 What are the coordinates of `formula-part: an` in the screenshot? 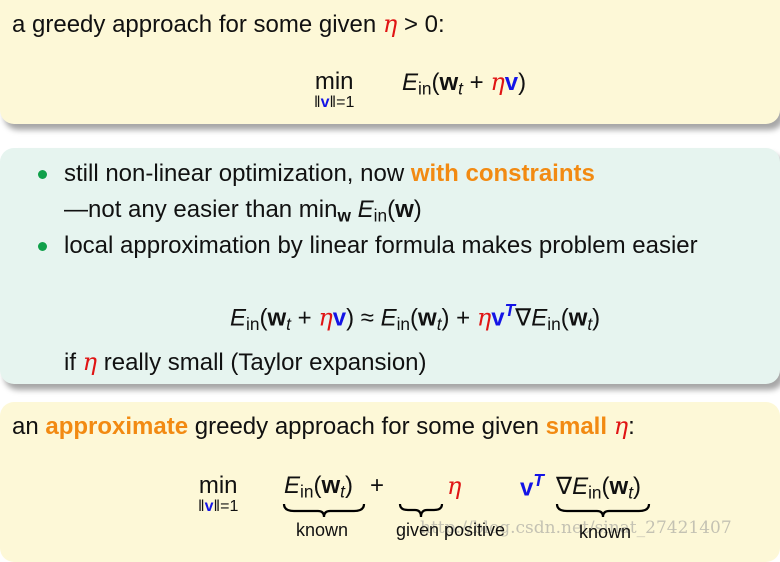 It's located at (29, 426).